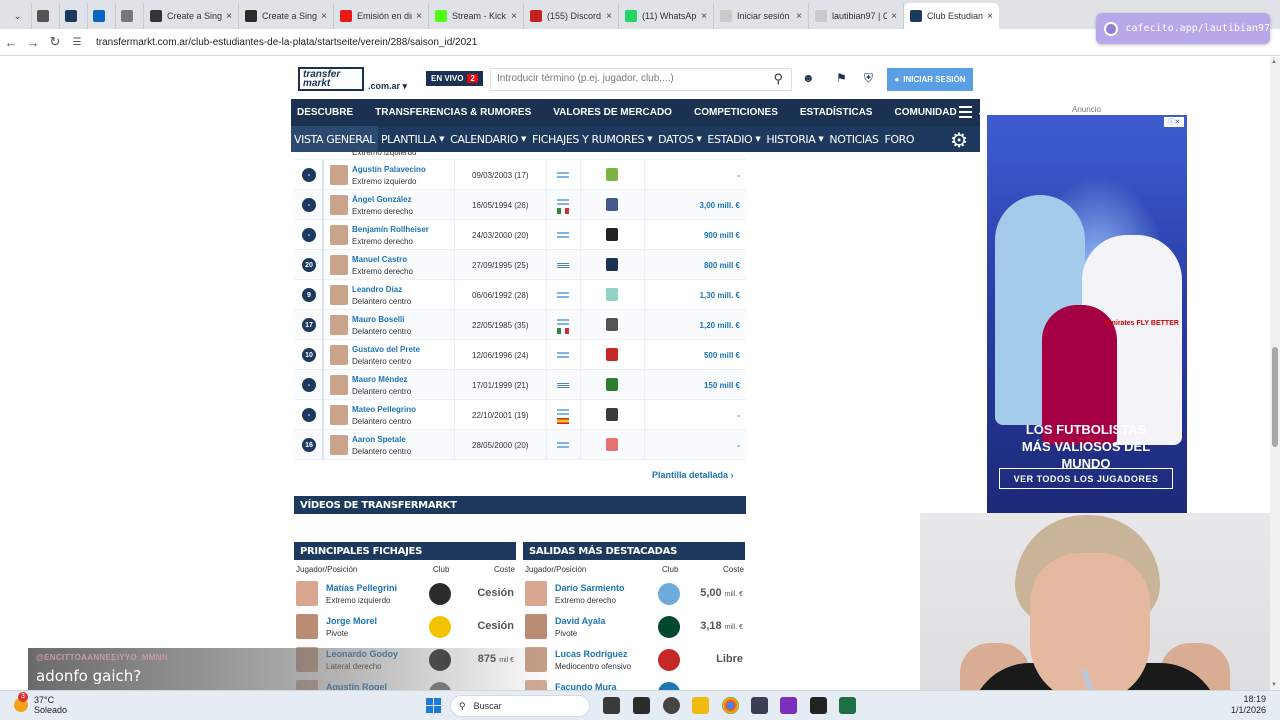 The height and width of the screenshot is (720, 1280). What do you see at coordinates (761, 16) in the screenshot?
I see `browser-tab: Iniciar sesión | Ca ×` at bounding box center [761, 16].